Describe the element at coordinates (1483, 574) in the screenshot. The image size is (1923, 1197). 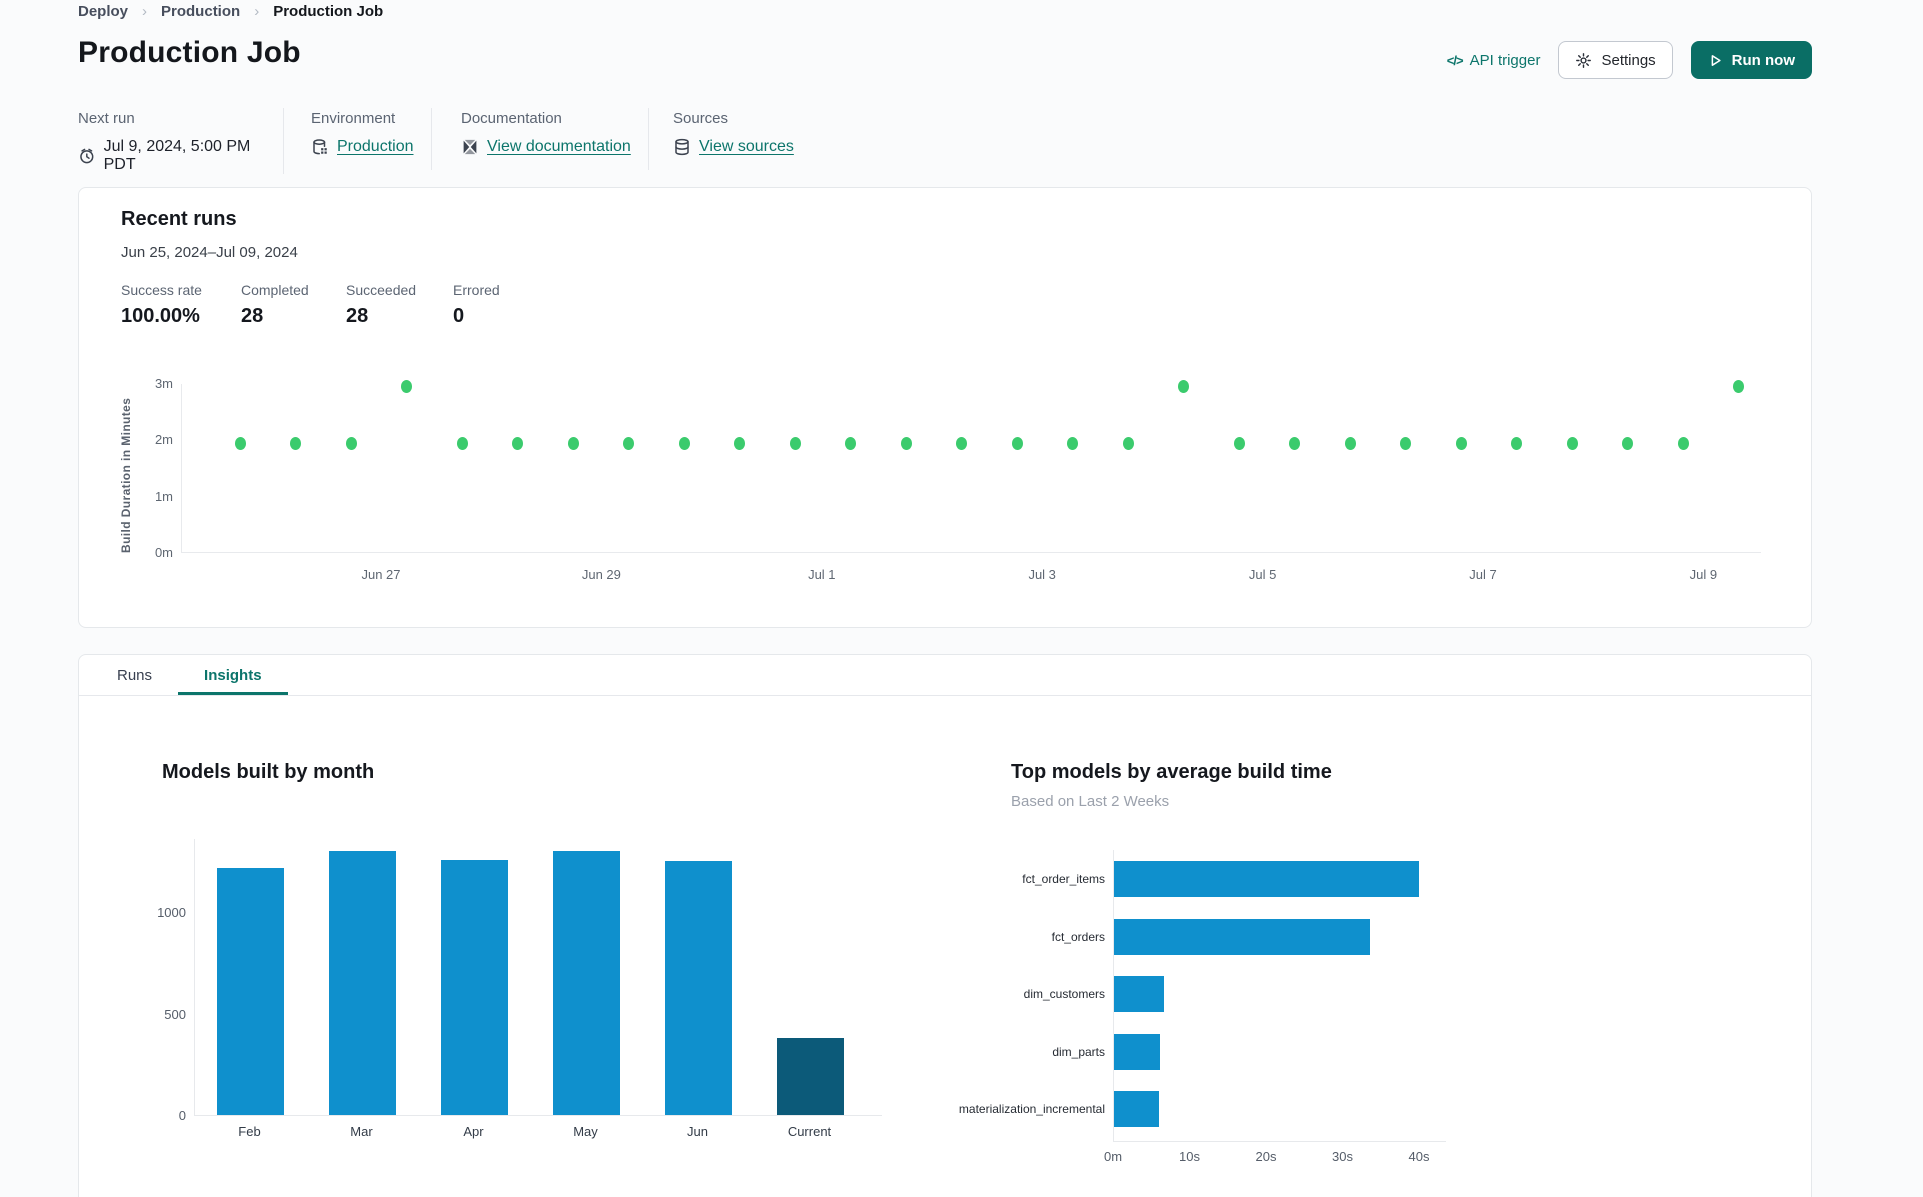
I see `x-tick-label: Jul 7` at that location.